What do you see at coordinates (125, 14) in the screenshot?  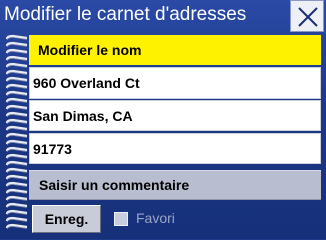 I see `window-title: Modifier le carnet d'adresses` at bounding box center [125, 14].